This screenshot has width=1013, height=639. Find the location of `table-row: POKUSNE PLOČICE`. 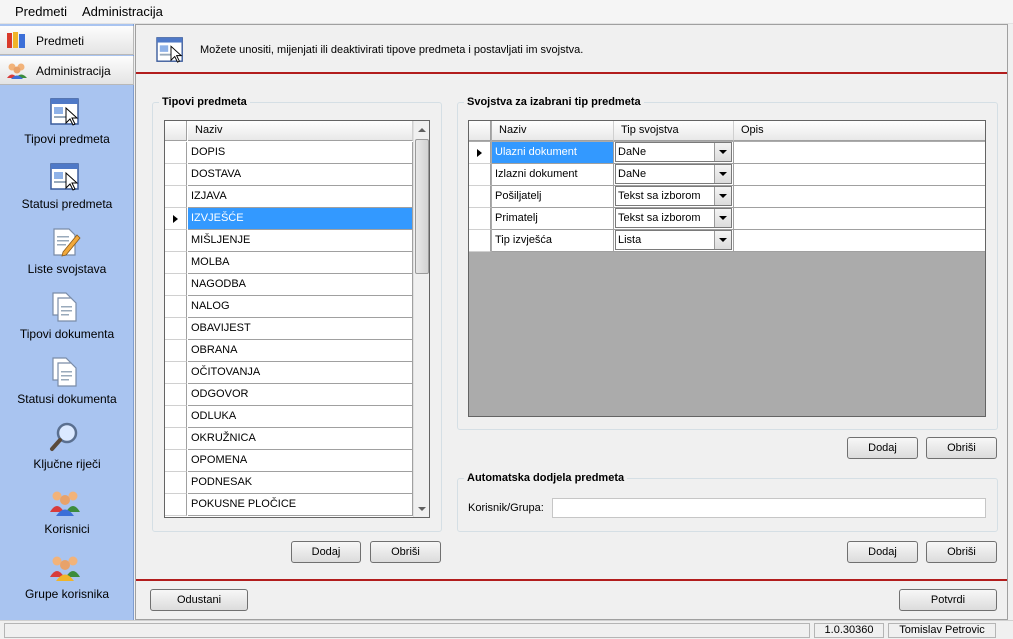

table-row: POKUSNE PLOČICE is located at coordinates (300, 505).